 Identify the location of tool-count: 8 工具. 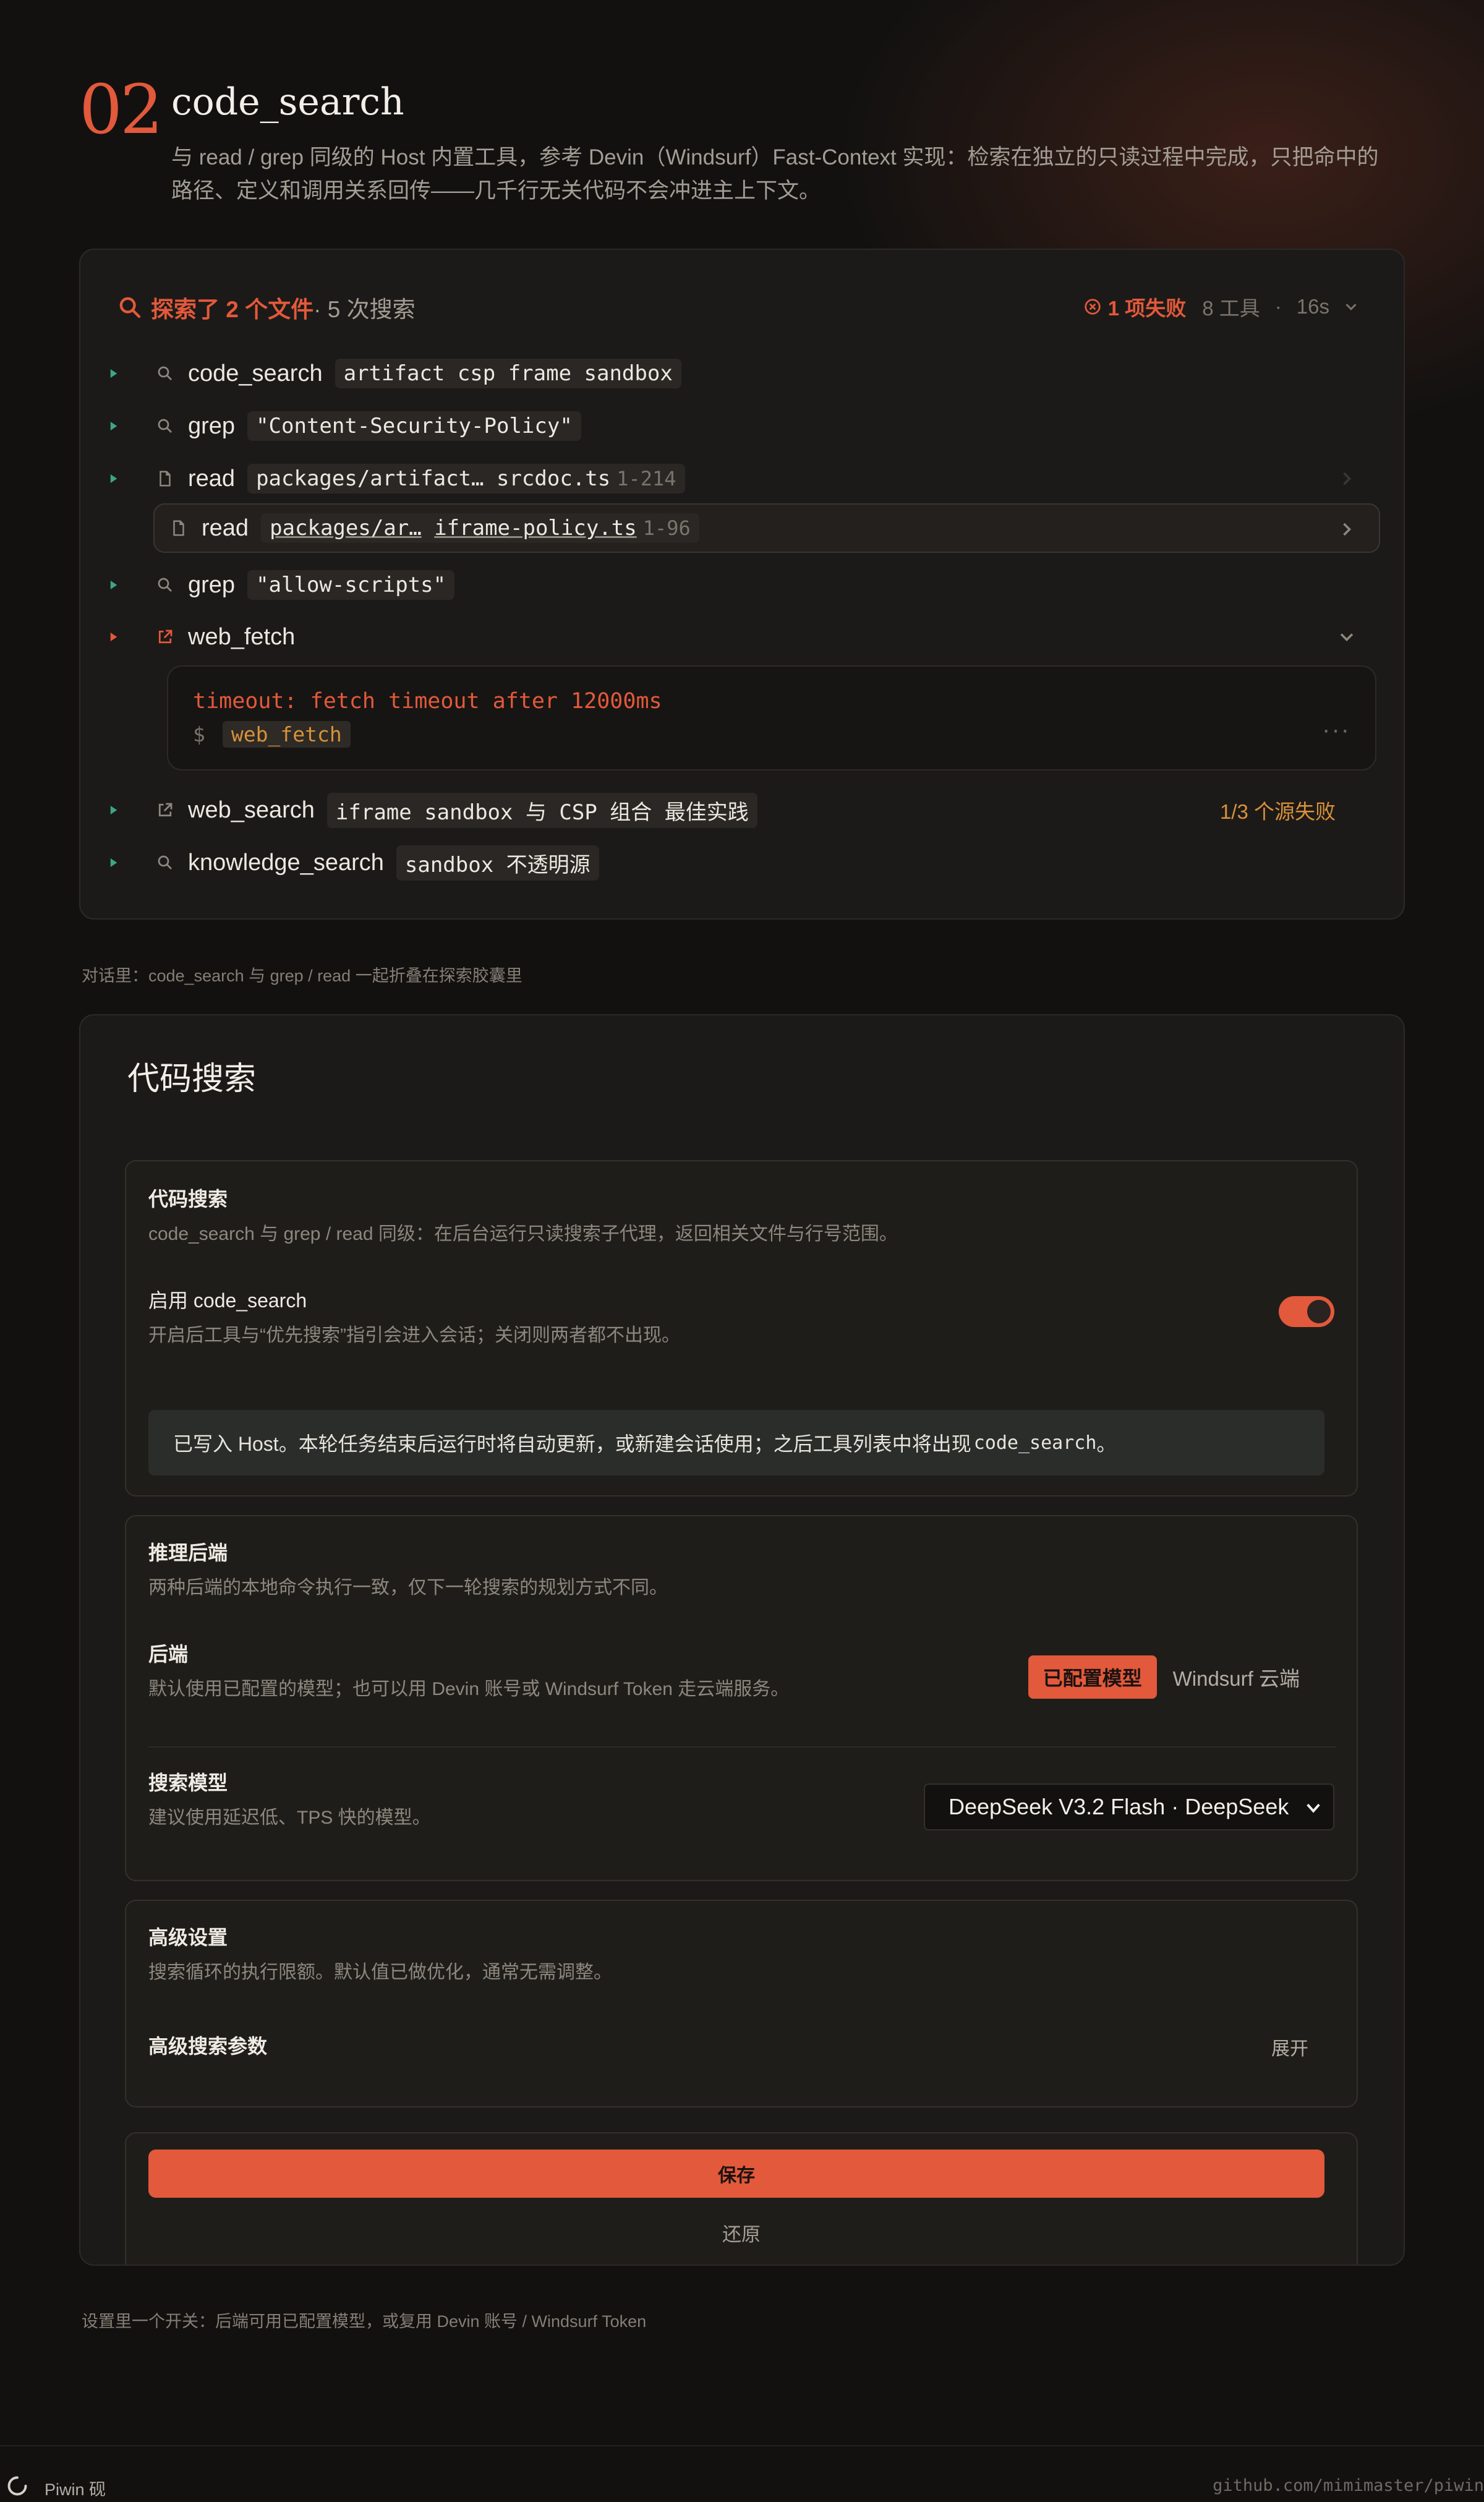
(1231, 308).